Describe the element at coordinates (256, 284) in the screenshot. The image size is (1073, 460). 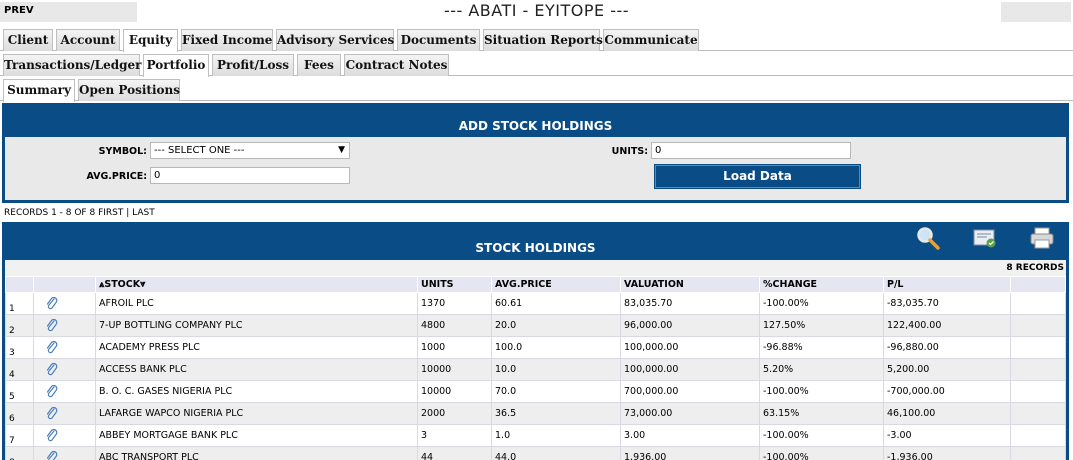
I see `col-stock: ⩓STOCK⩔` at that location.